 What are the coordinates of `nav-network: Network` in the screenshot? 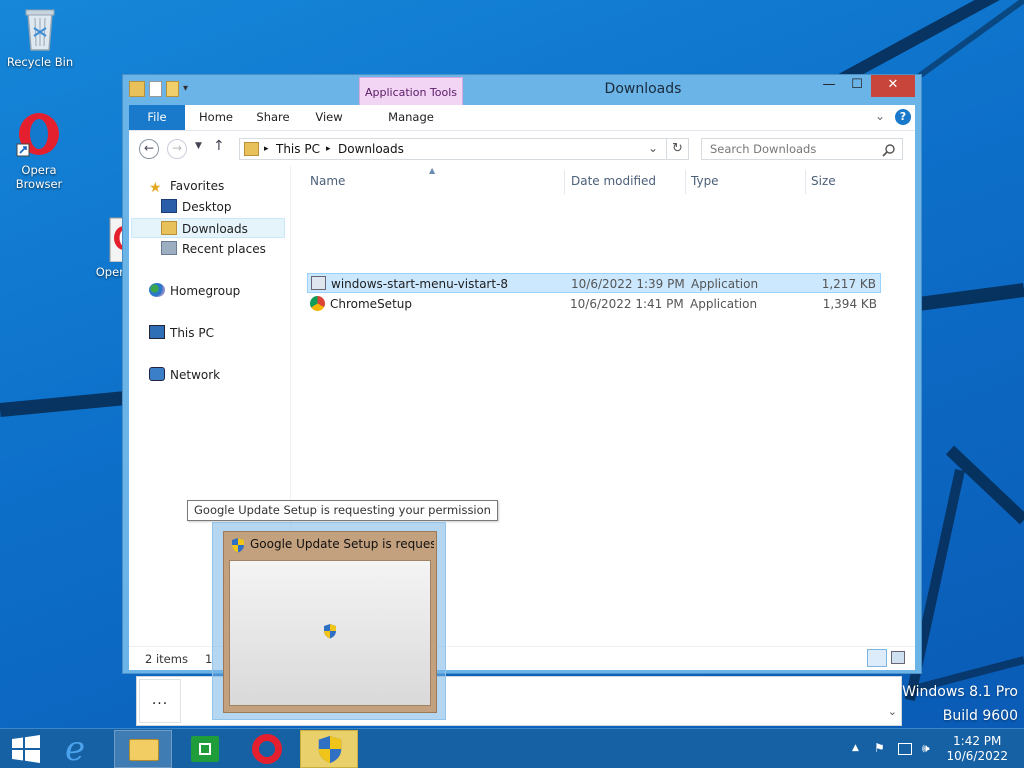 It's located at (184, 375).